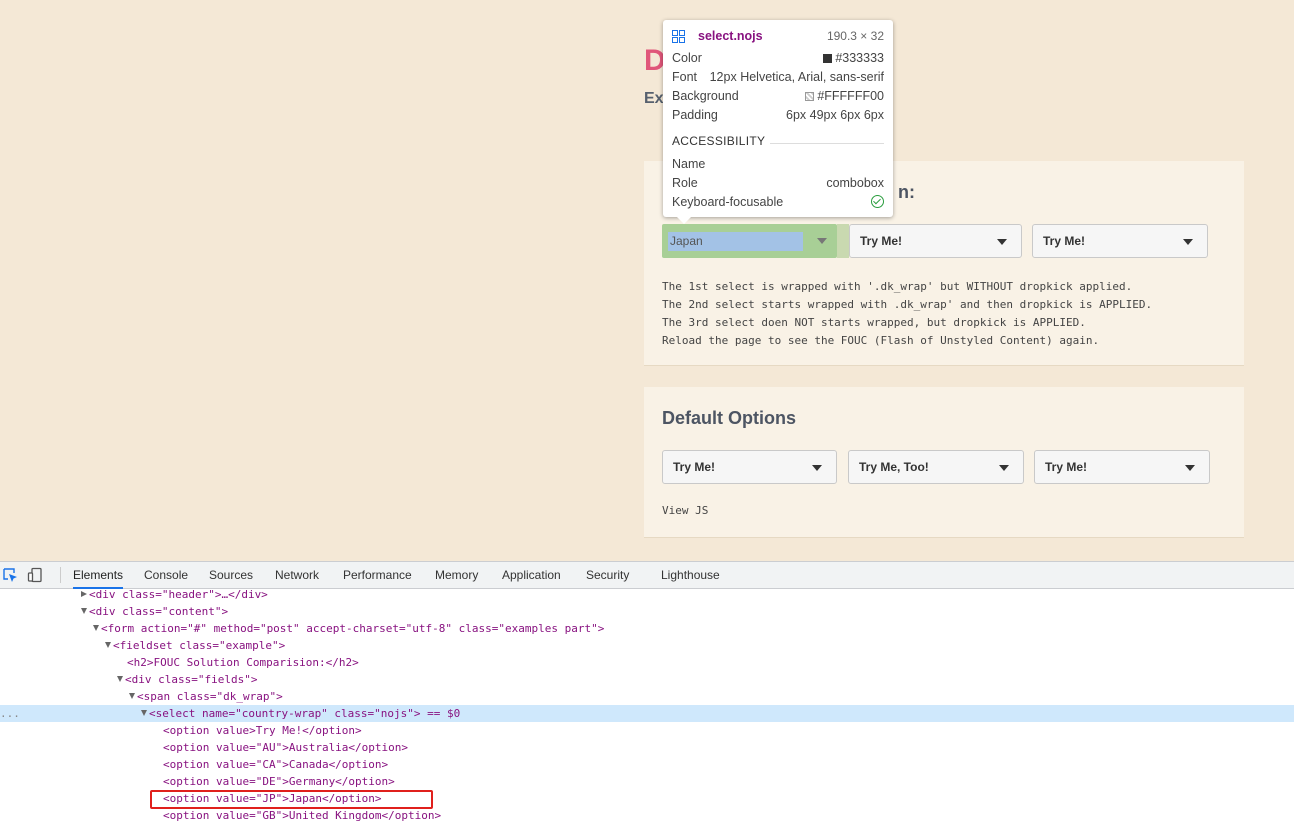  What do you see at coordinates (98, 575) in the screenshot?
I see `tab-elements: Elements` at bounding box center [98, 575].